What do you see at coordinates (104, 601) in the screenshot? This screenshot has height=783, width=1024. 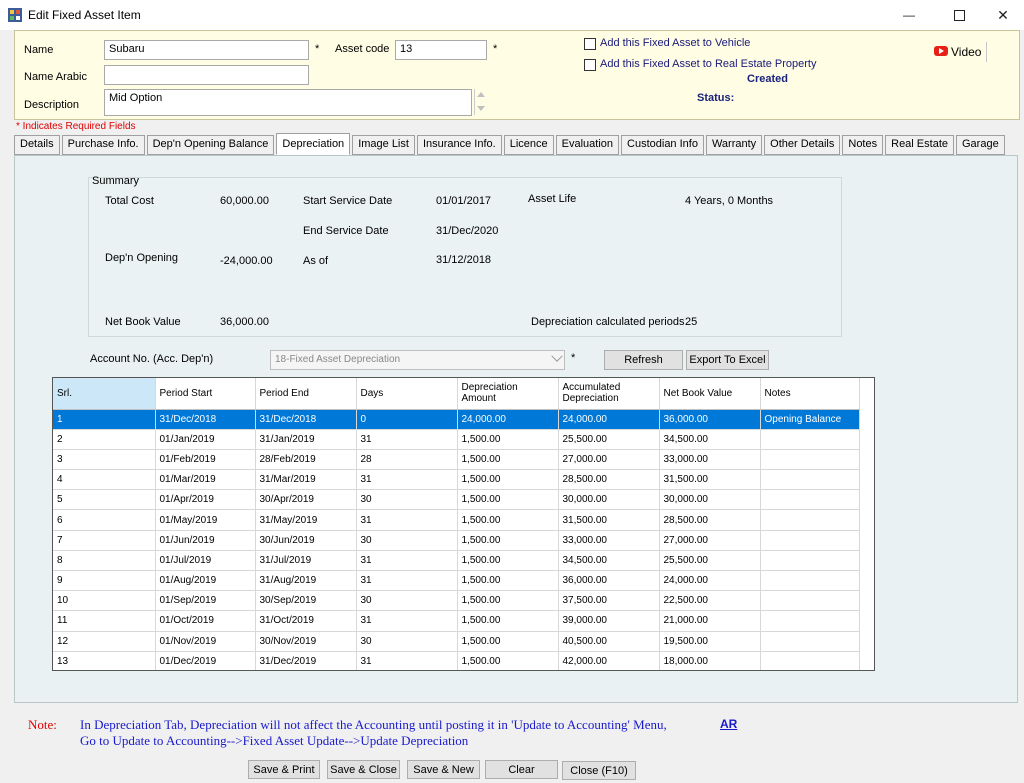 I see `table-cell: 10` at bounding box center [104, 601].